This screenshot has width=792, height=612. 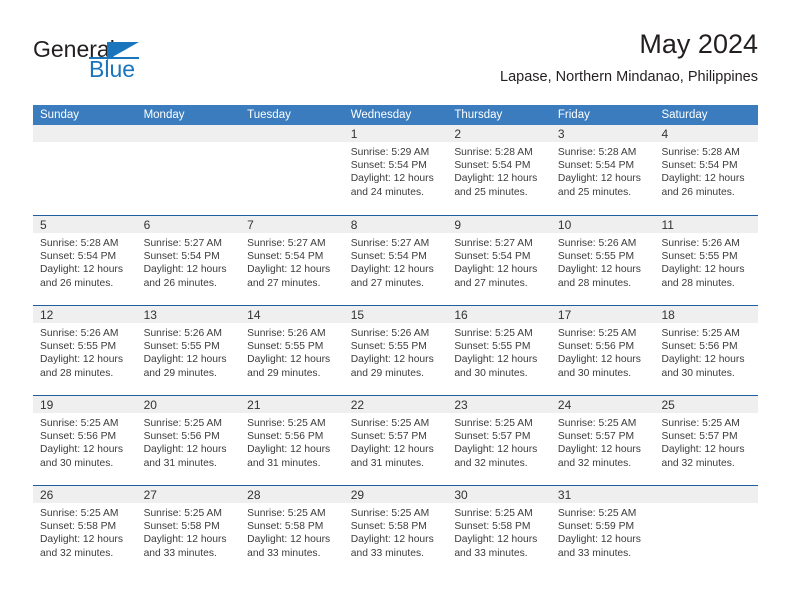 I want to click on day-number: 29, so click(x=357, y=495).